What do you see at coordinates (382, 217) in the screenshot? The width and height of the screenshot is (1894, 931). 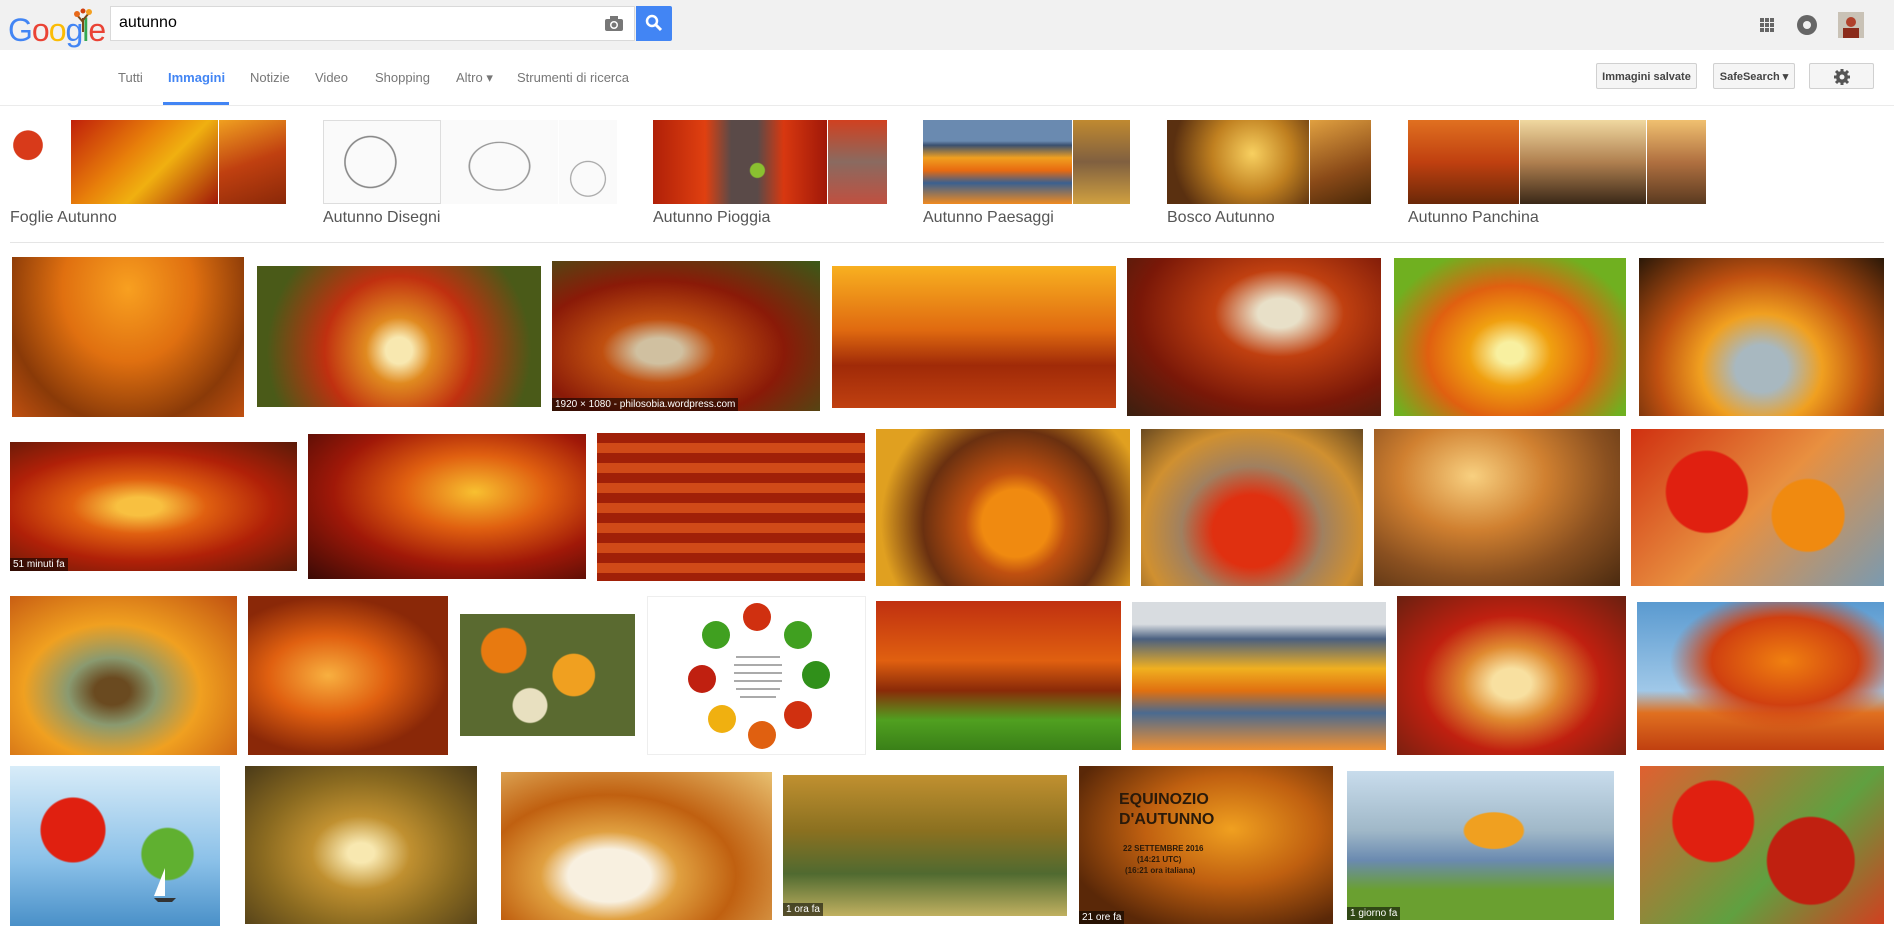 I see `related-label: Autunno Disegni` at bounding box center [382, 217].